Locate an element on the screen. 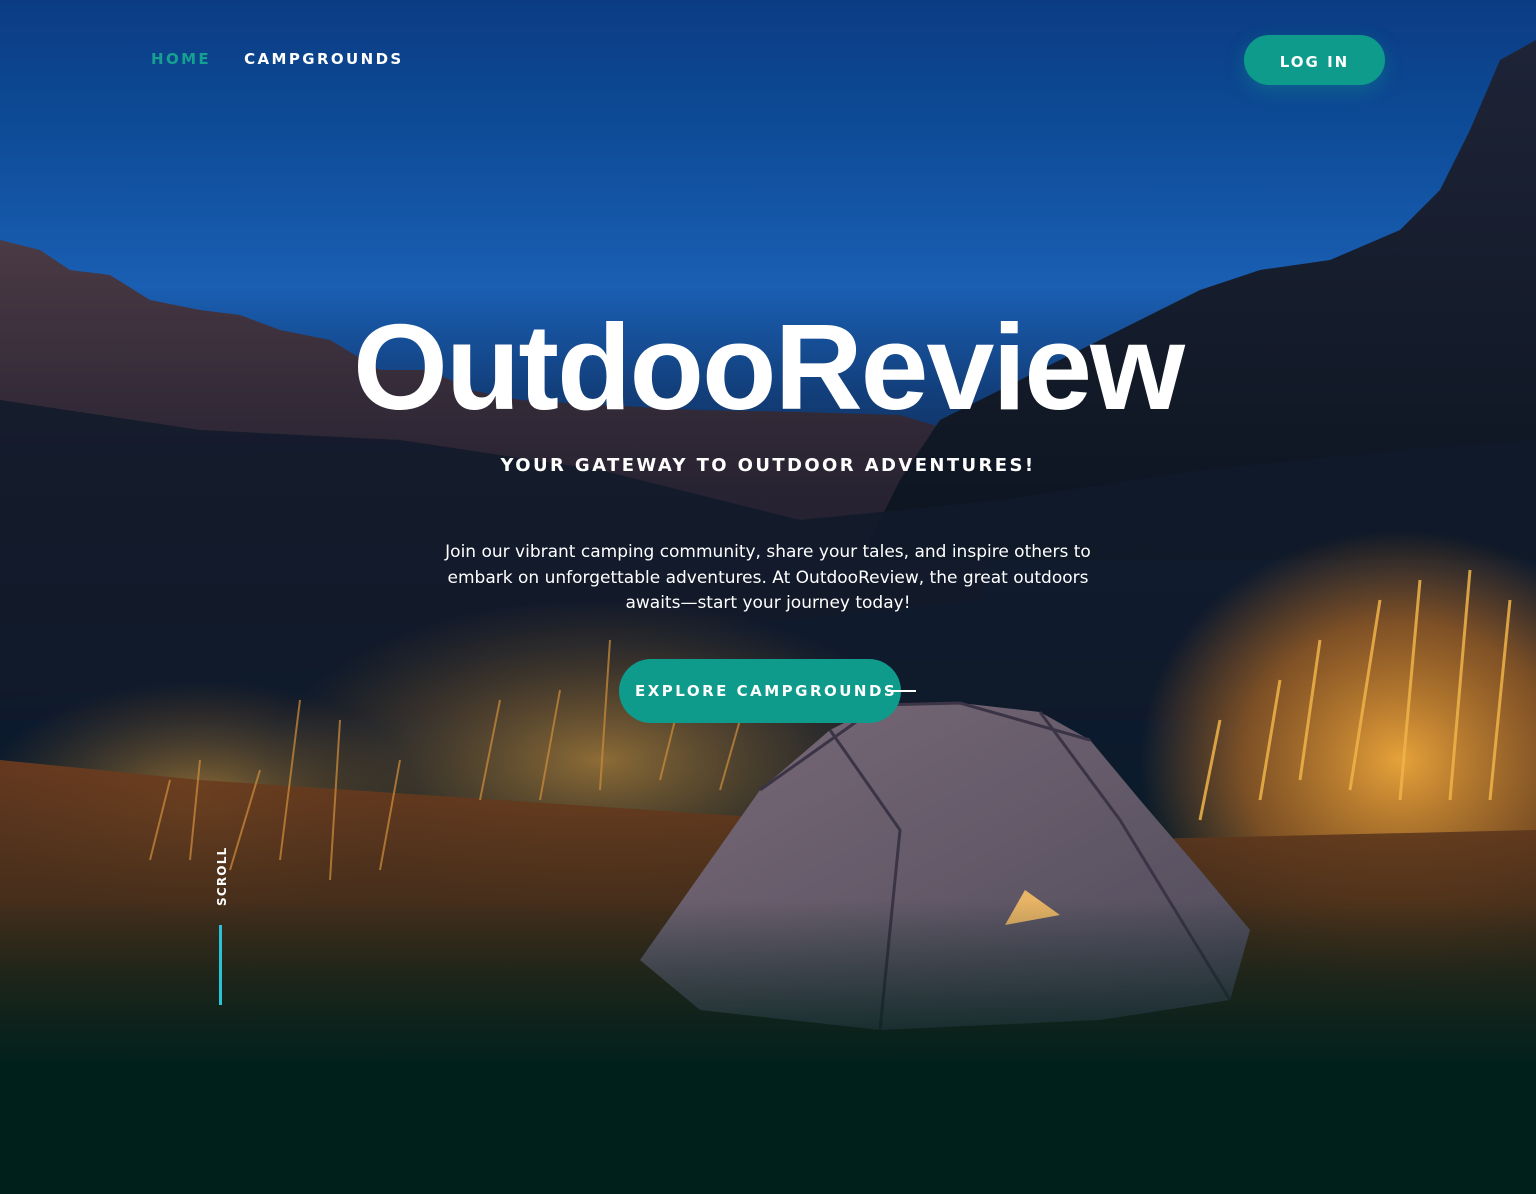 The height and width of the screenshot is (1194, 1536). hero-tagline: YOUR GATEWAY TO OUTDOOR ADVENTURES! is located at coordinates (768, 465).